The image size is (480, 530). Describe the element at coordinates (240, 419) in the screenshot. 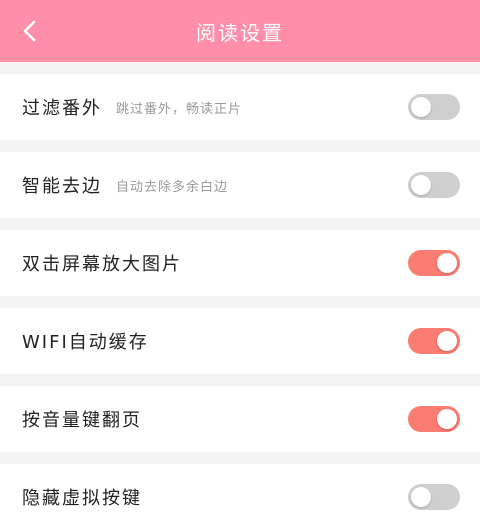

I see `setting-row-volume-key-page: 按音量键翻页` at that location.